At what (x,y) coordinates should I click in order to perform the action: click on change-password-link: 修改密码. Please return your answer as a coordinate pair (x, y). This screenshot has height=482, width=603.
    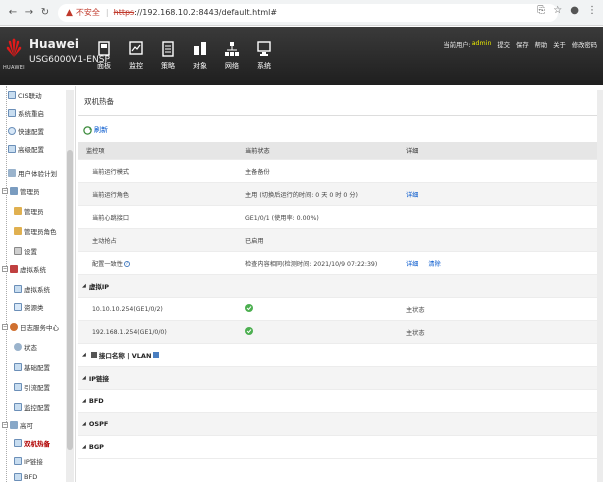
    Looking at the image, I should click on (584, 44).